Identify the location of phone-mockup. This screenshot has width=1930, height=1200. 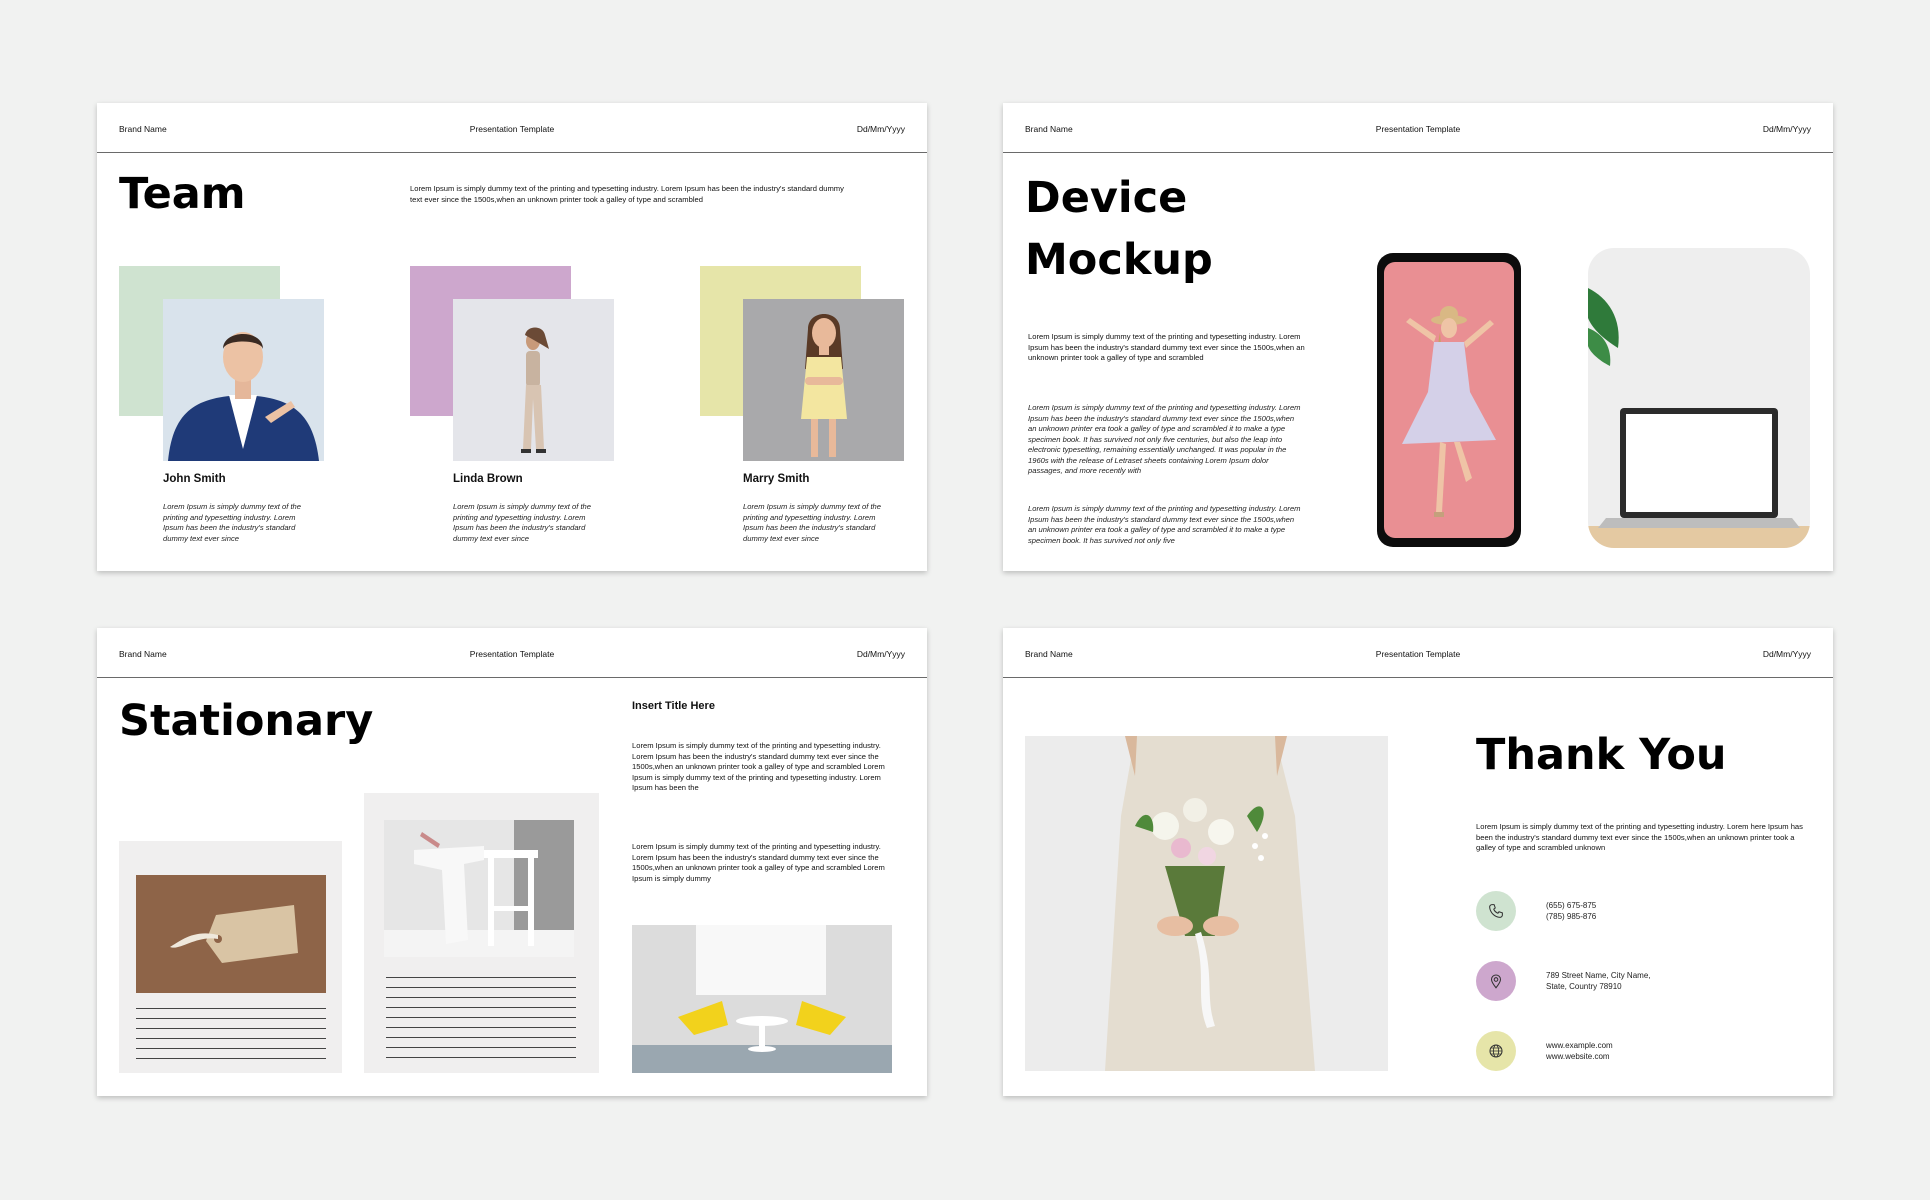
(1449, 400).